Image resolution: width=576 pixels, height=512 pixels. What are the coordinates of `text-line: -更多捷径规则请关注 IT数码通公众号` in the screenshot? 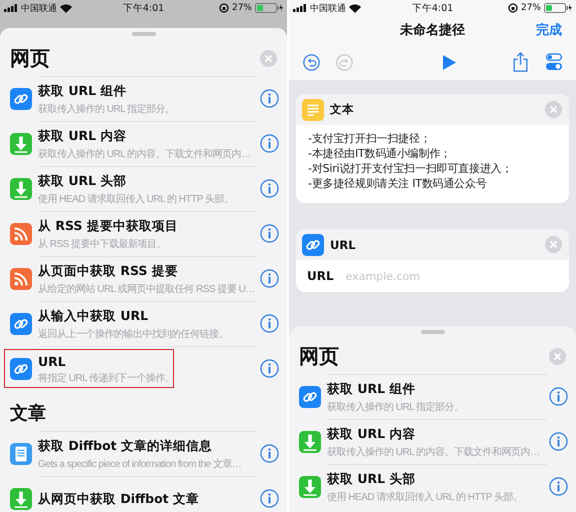 It's located at (398, 183).